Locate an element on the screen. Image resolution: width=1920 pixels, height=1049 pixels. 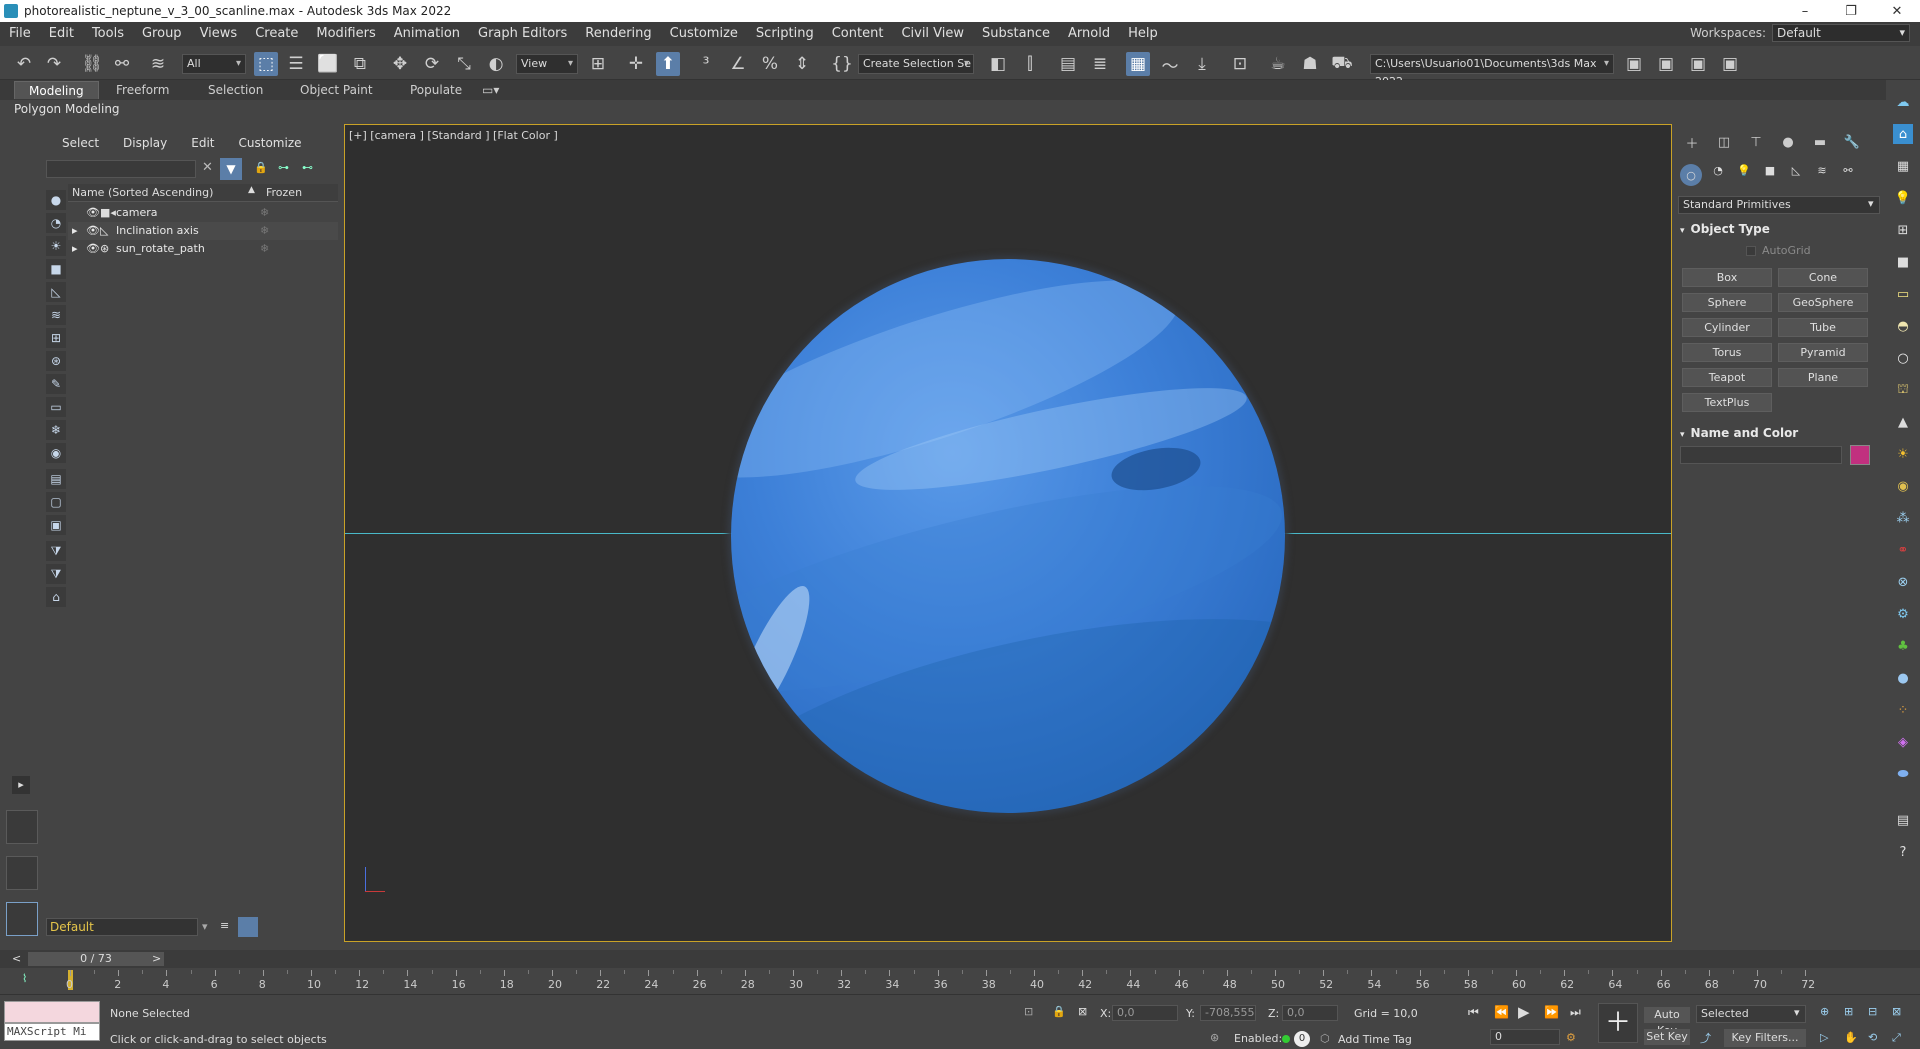
object-type-rollout: ▾ Object Type is located at coordinates (1781, 229).